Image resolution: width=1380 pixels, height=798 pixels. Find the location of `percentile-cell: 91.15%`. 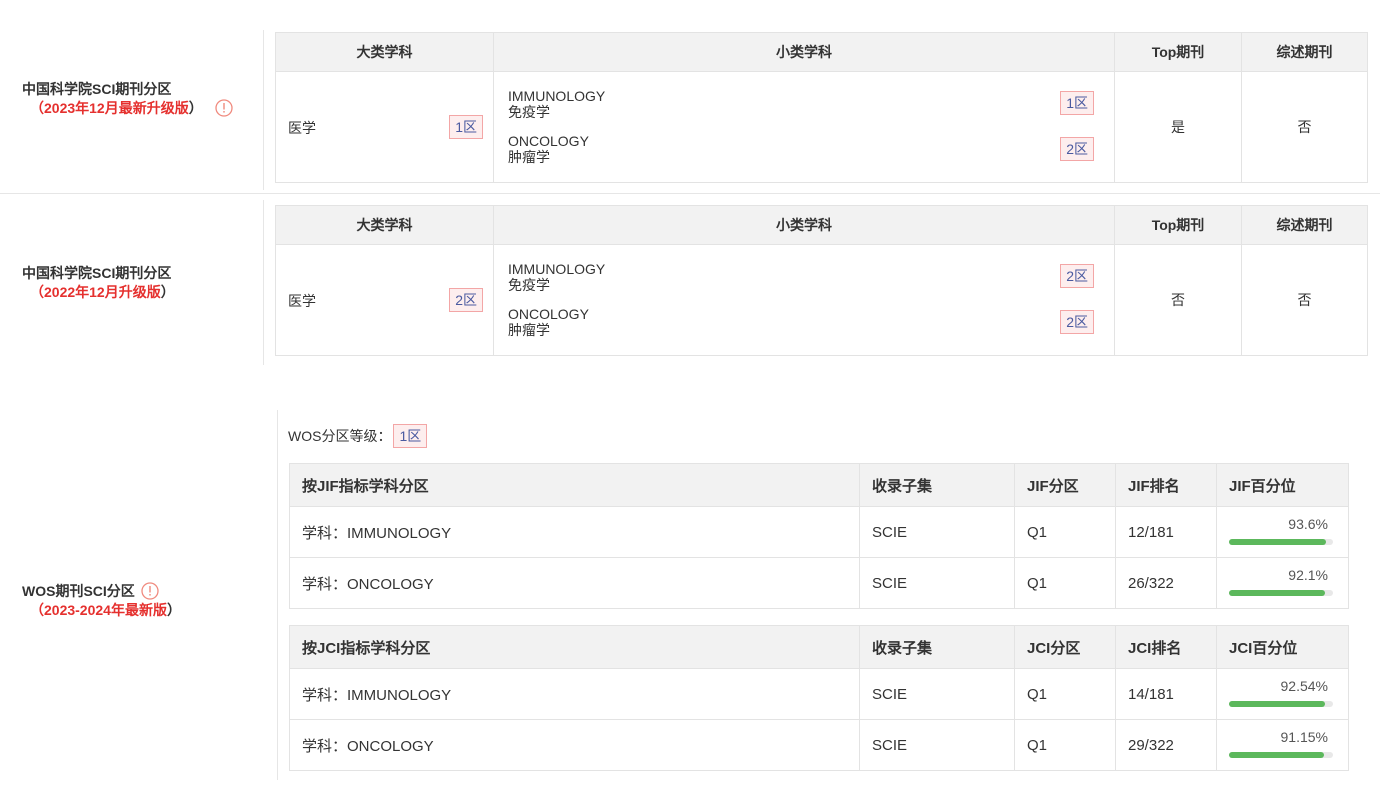

percentile-cell: 91.15% is located at coordinates (1282, 745).